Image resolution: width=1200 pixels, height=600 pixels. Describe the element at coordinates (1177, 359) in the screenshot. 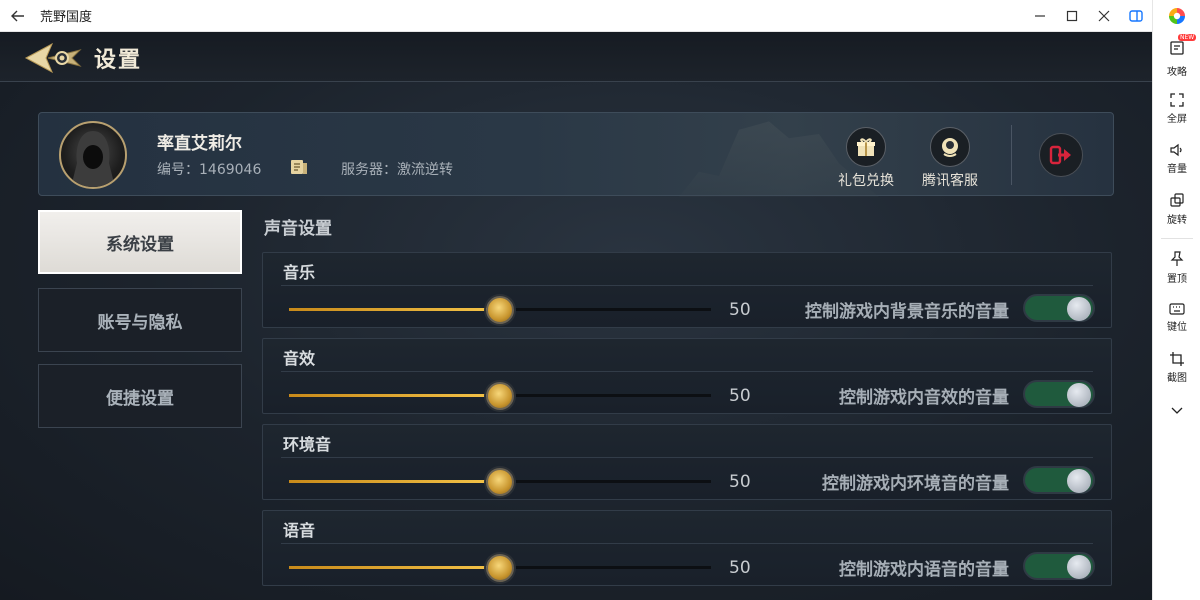

I see `crop-icon` at that location.